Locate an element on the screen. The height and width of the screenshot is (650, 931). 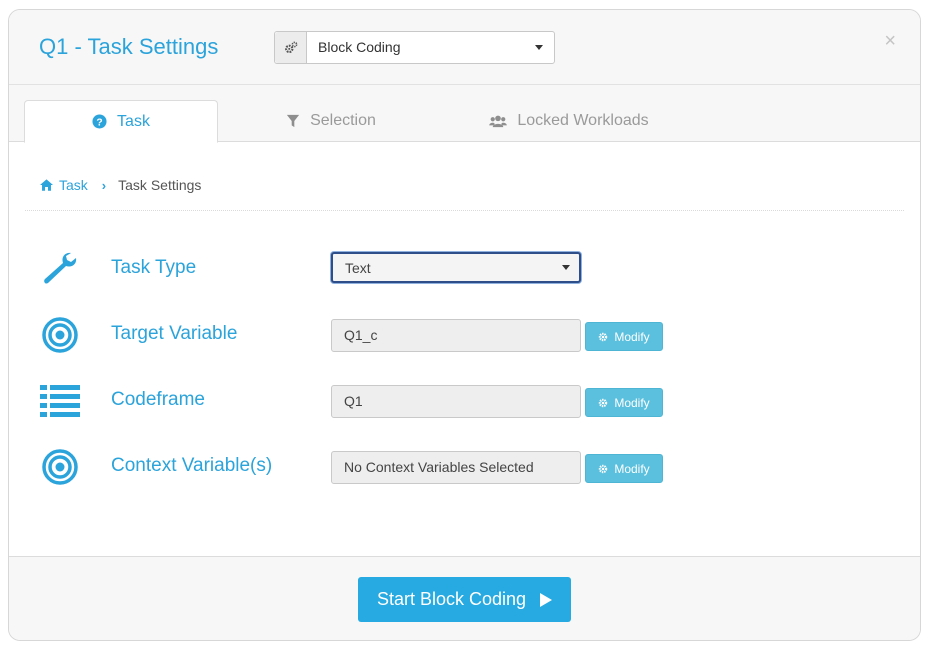
start-block-coding-button: Start Block Coding is located at coordinates (464, 599).